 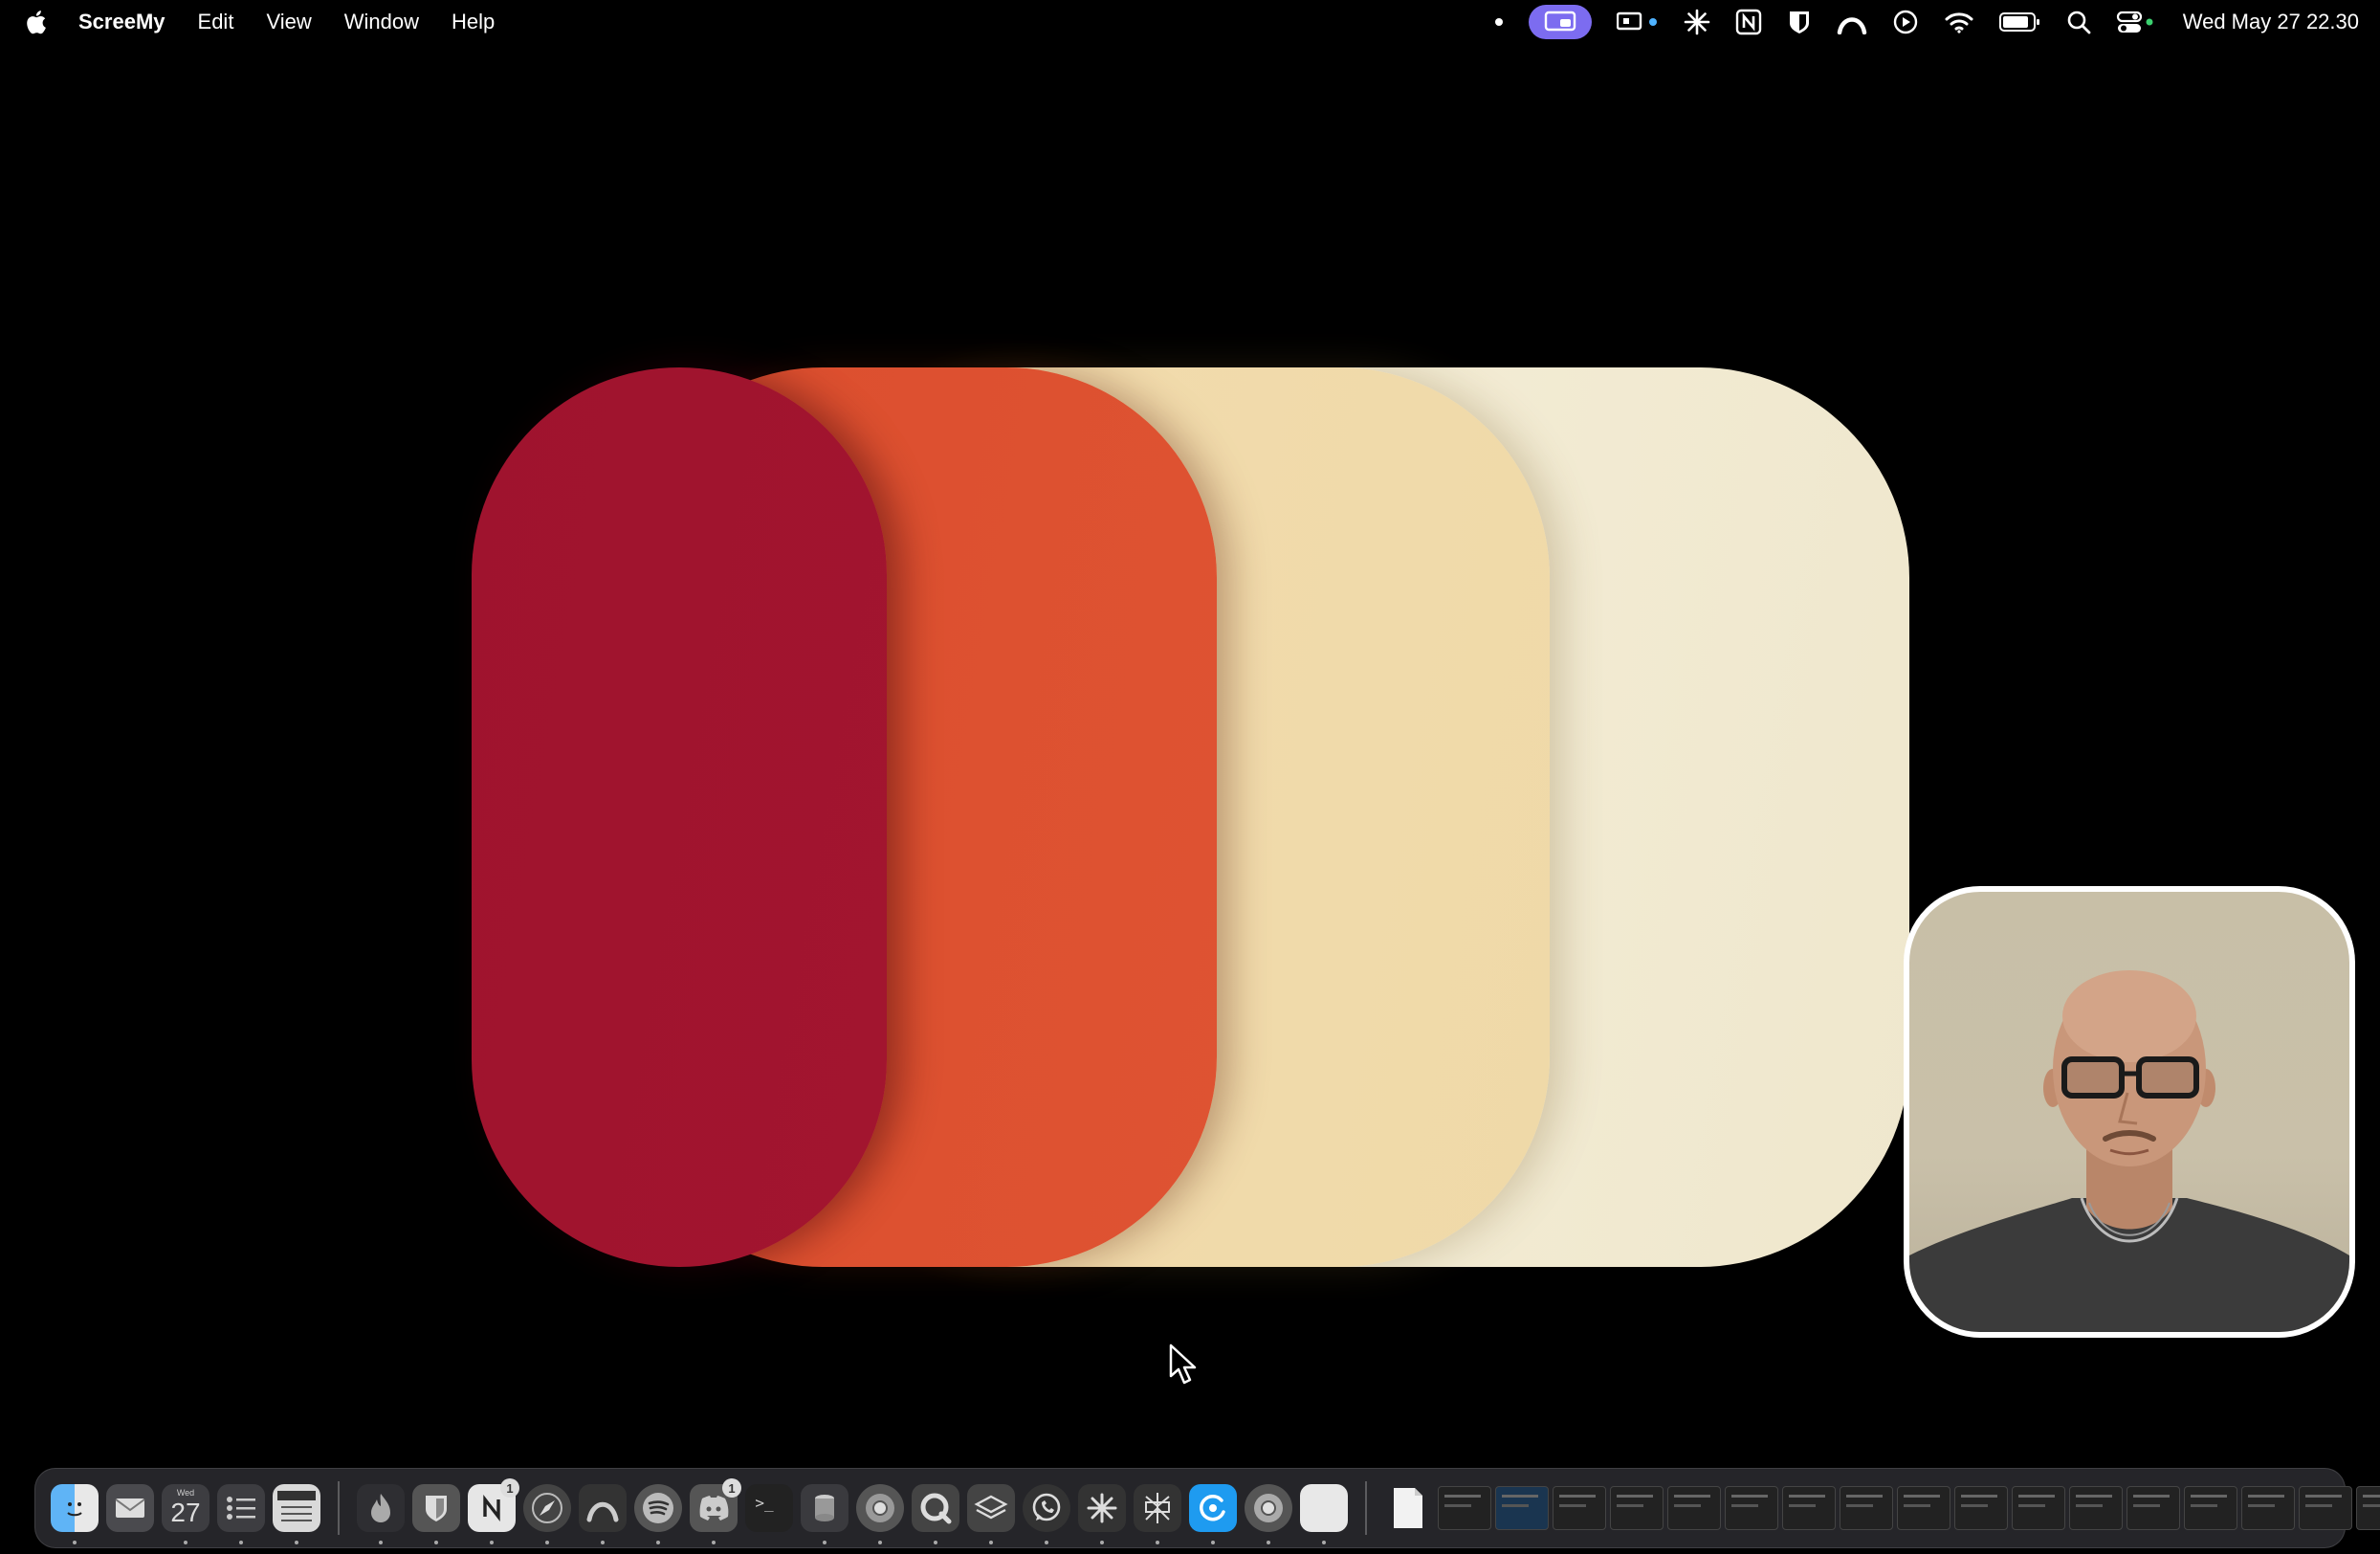 I want to click on dock-calendar-icon: Wed 27, so click(x=186, y=1514).